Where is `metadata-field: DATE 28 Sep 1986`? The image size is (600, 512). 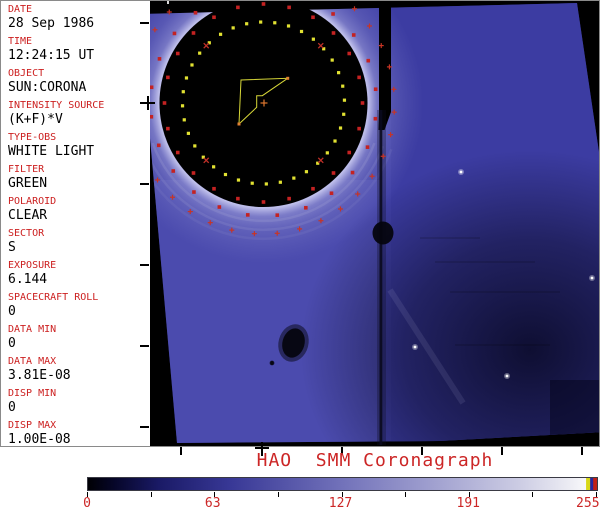
metadata-field: DATE 28 Sep 1986 is located at coordinates (78, 19).